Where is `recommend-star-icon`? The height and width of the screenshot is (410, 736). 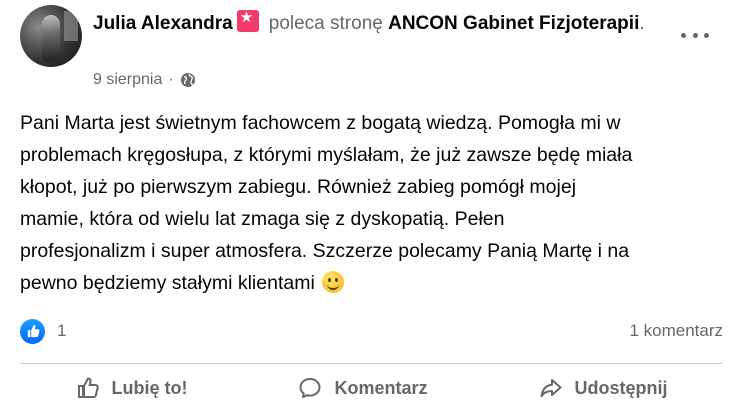 recommend-star-icon is located at coordinates (247, 19).